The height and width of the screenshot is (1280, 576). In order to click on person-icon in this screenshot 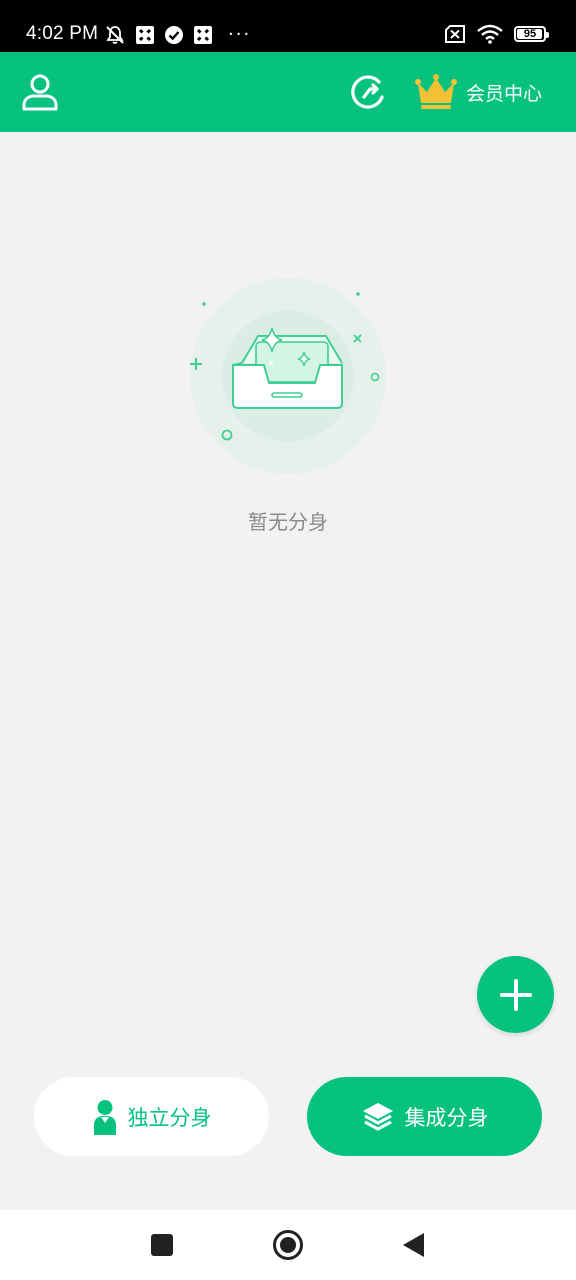, I will do `click(104, 1117)`.